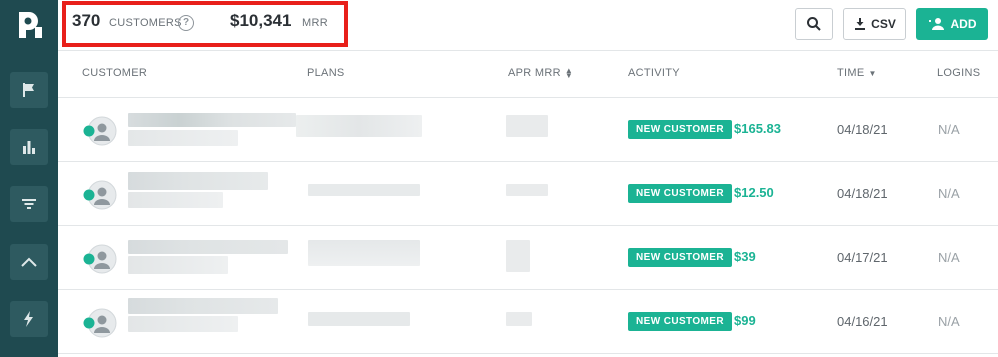  Describe the element at coordinates (528, 25) in the screenshot. I see `top-header: 370 CUSTOMERS ? $10,341 MRR CSV ADD` at that location.